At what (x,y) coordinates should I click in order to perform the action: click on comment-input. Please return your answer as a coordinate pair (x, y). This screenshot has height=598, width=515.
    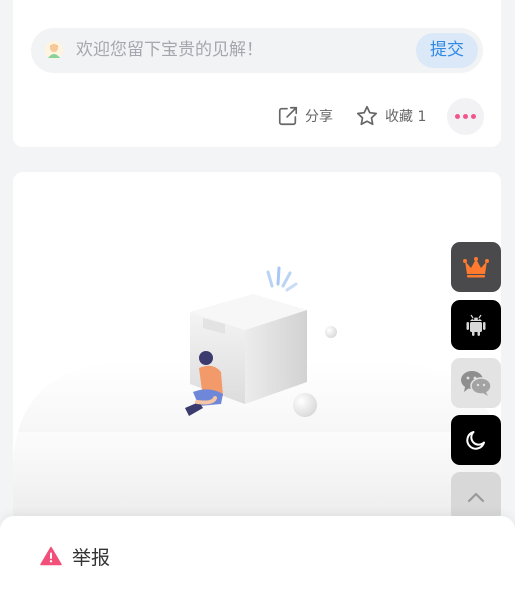
    Looking at the image, I should click on (241, 50).